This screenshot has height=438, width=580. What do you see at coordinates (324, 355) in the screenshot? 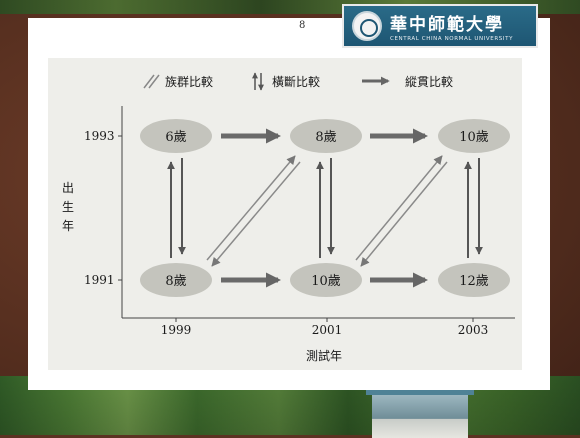
I see `x-axis-title: 測試年` at bounding box center [324, 355].